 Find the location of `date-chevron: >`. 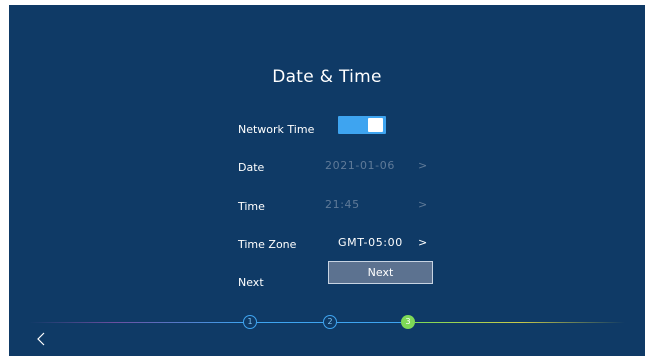

date-chevron: > is located at coordinates (423, 165).